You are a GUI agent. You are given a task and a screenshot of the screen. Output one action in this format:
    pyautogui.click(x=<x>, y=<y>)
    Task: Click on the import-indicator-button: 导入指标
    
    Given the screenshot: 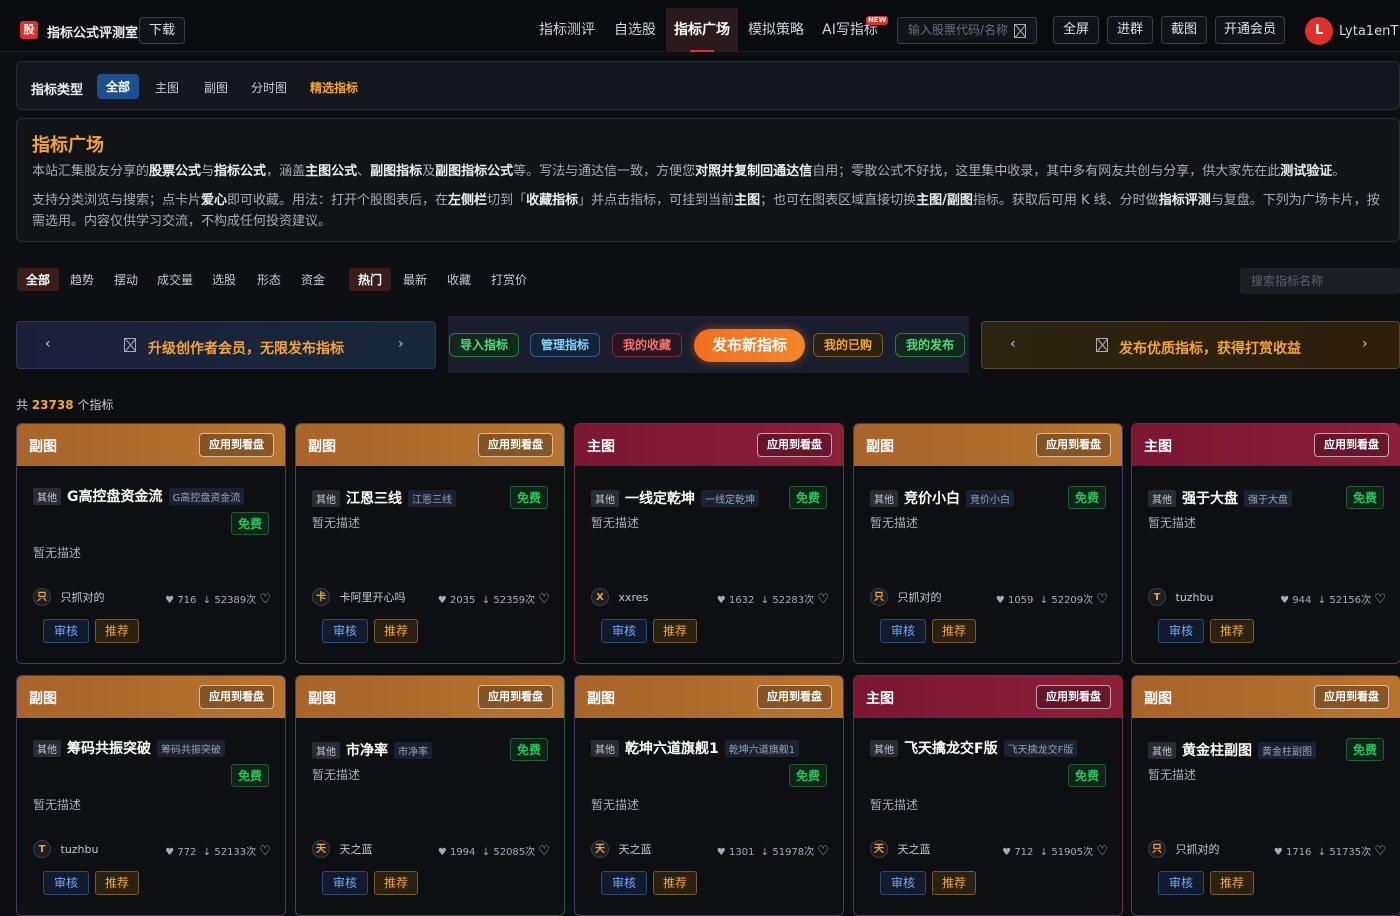 What is the action you would take?
    pyautogui.click(x=484, y=345)
    